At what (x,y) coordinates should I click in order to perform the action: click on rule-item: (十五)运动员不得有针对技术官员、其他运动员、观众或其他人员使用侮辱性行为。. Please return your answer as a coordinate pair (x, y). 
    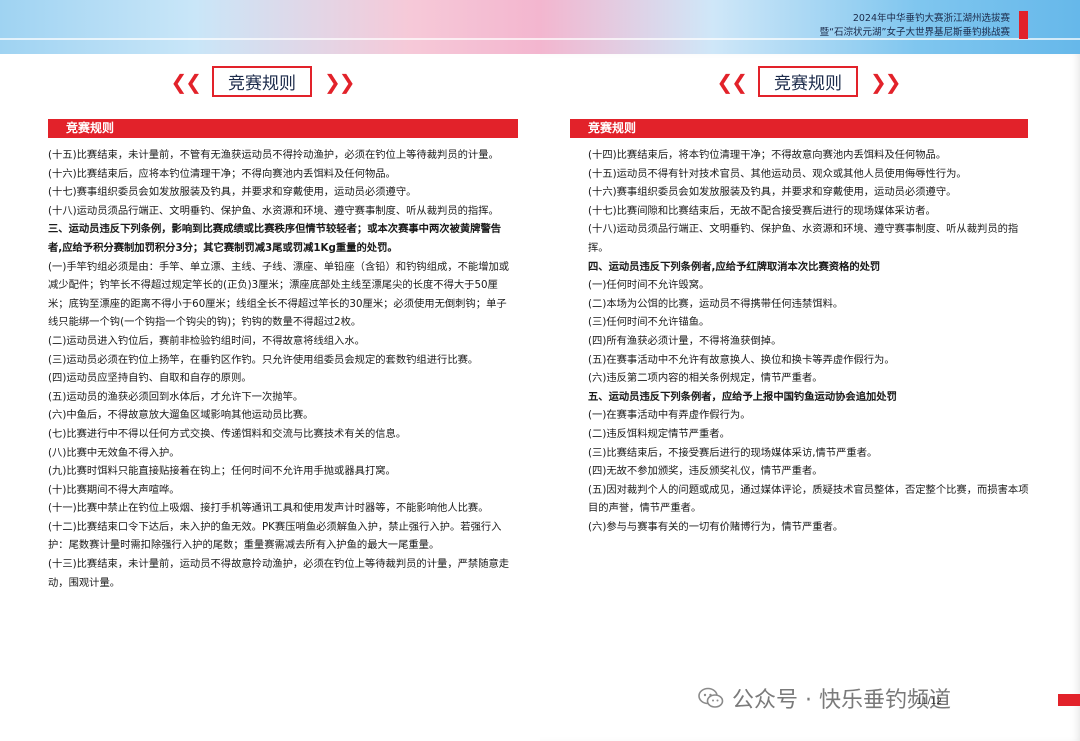
    Looking at the image, I should click on (777, 173).